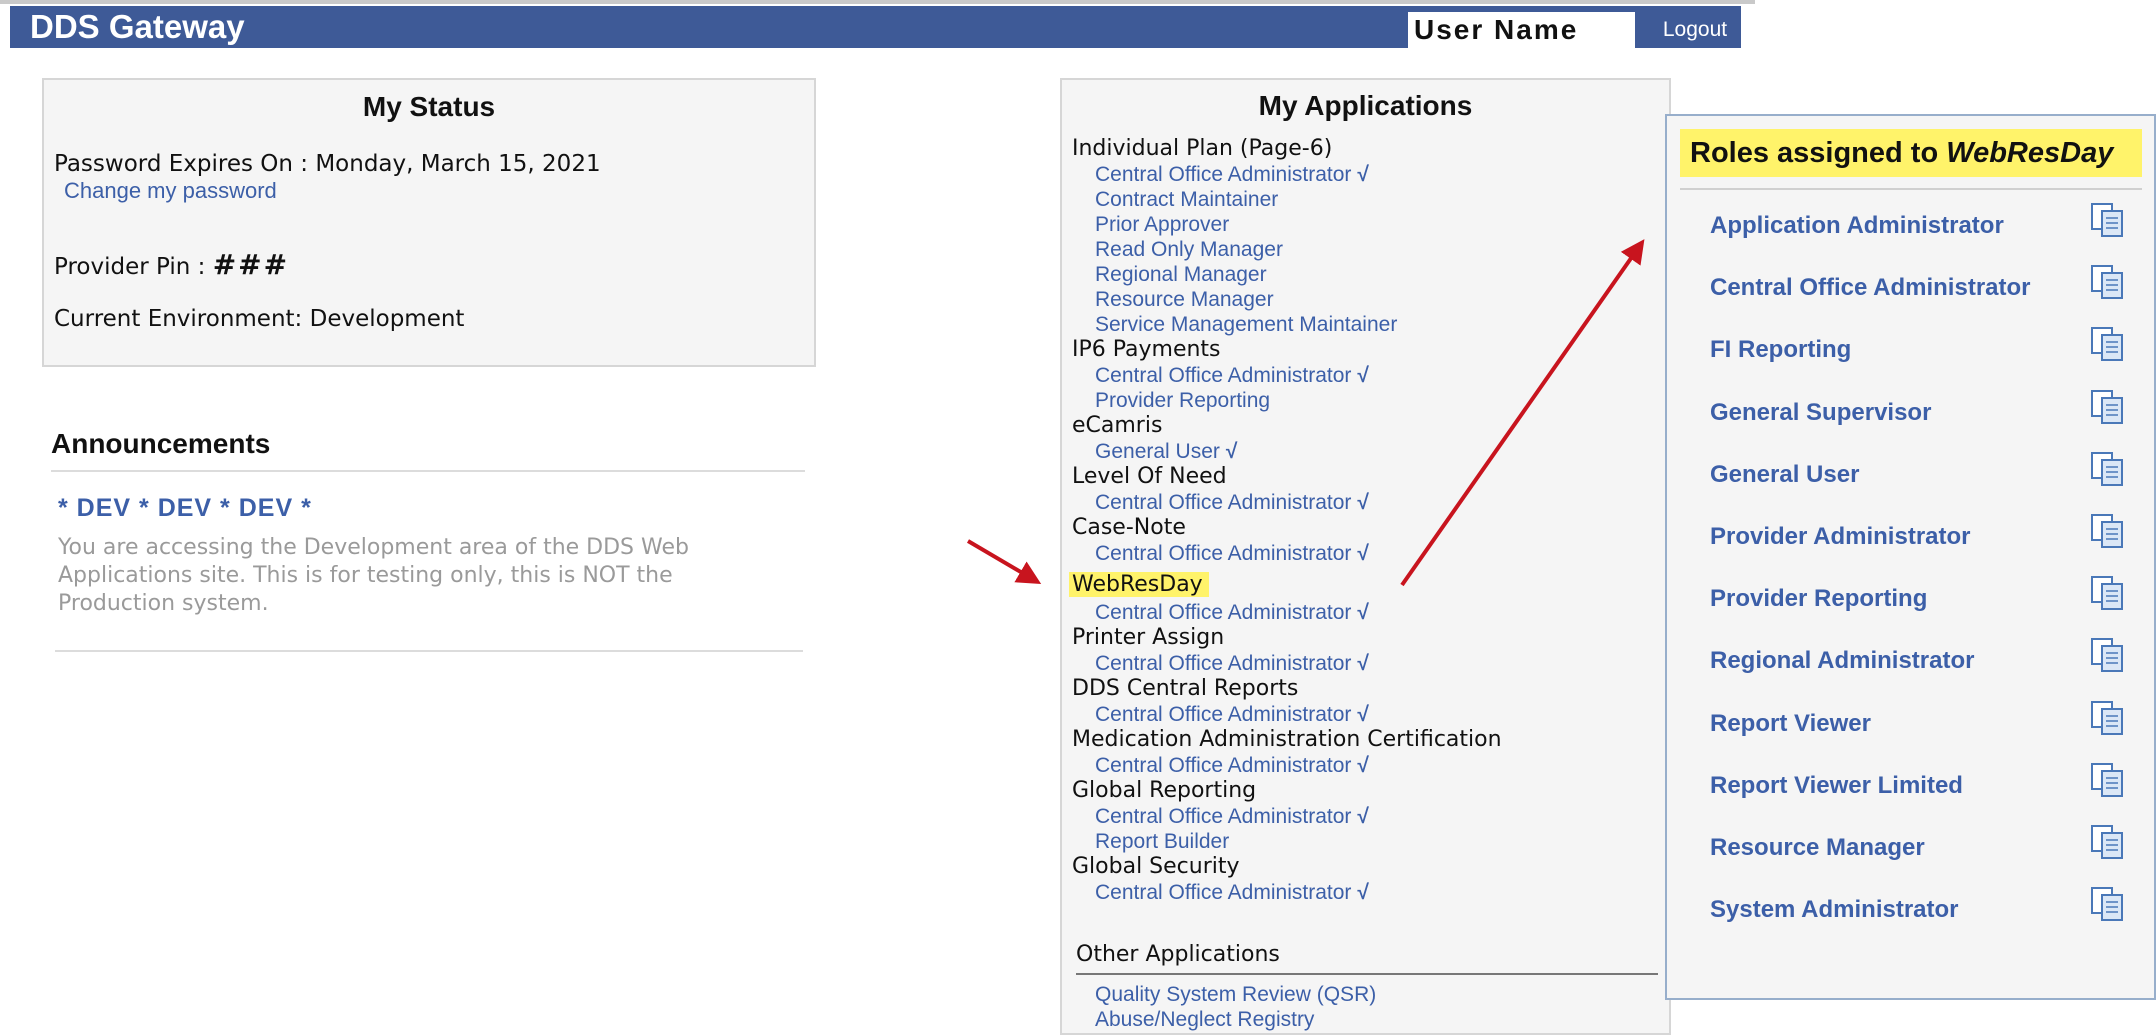  Describe the element at coordinates (1004, 562) in the screenshot. I see `pointer-arrow-to-webresday` at that location.